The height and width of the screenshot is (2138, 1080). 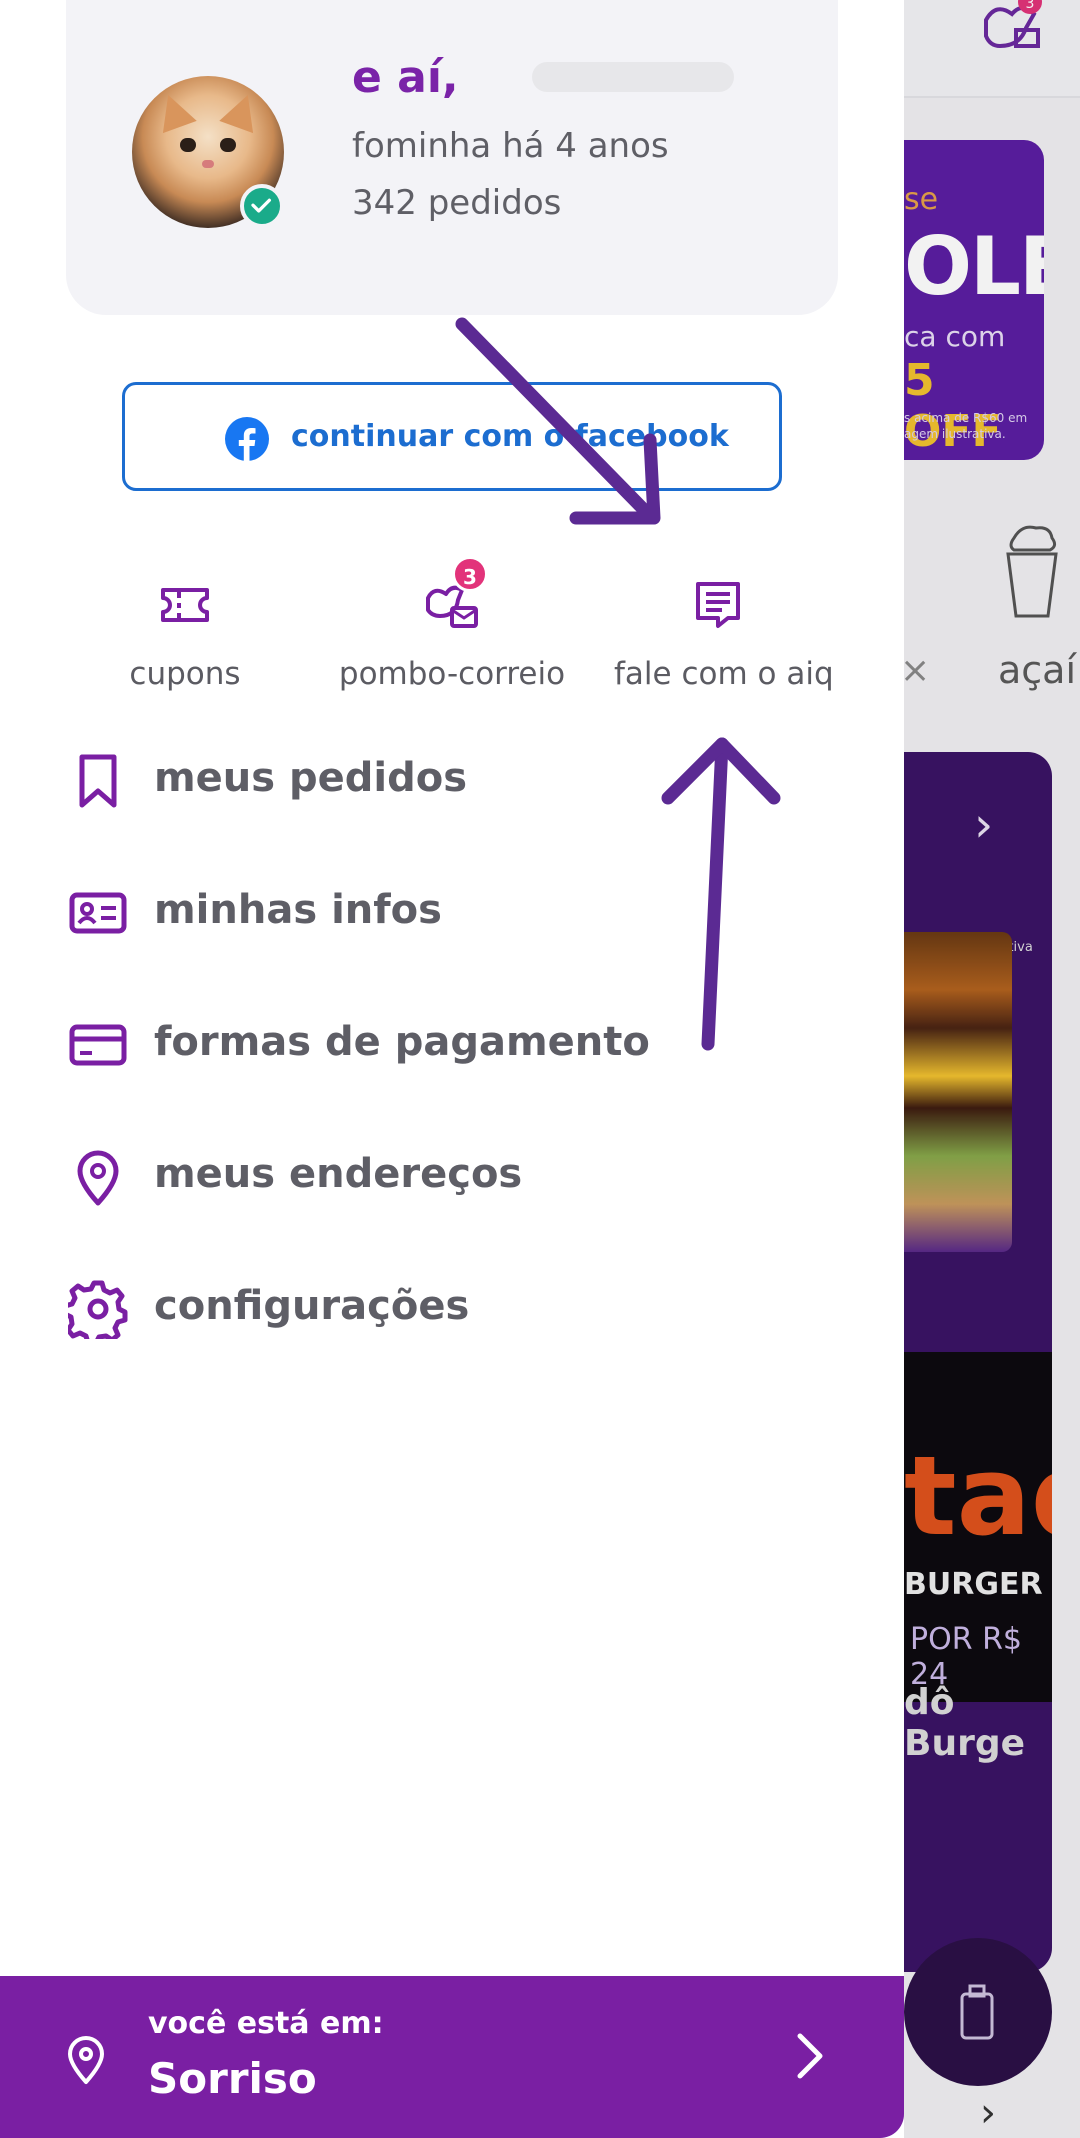 I want to click on quick-action-label: cupons, so click(x=185, y=674).